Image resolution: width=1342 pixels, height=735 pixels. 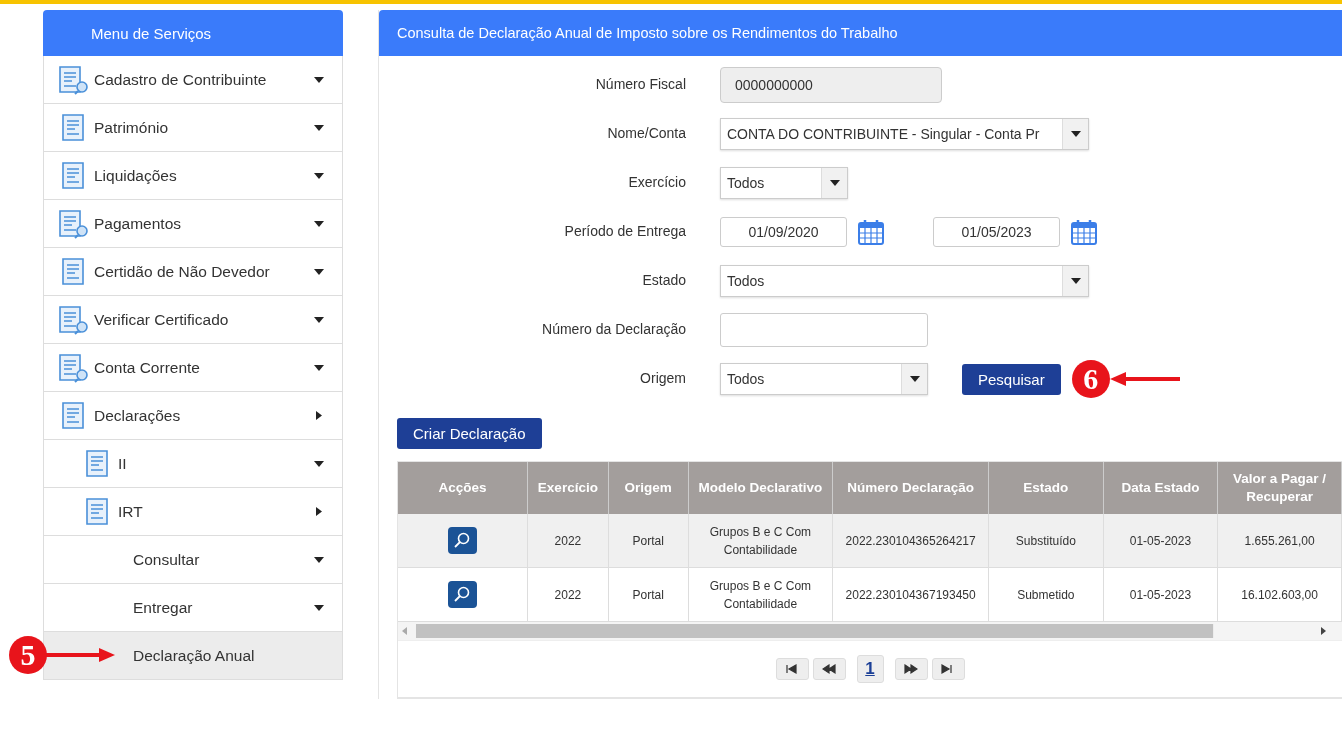 I want to click on step-number-badge: 5, so click(x=28, y=655).